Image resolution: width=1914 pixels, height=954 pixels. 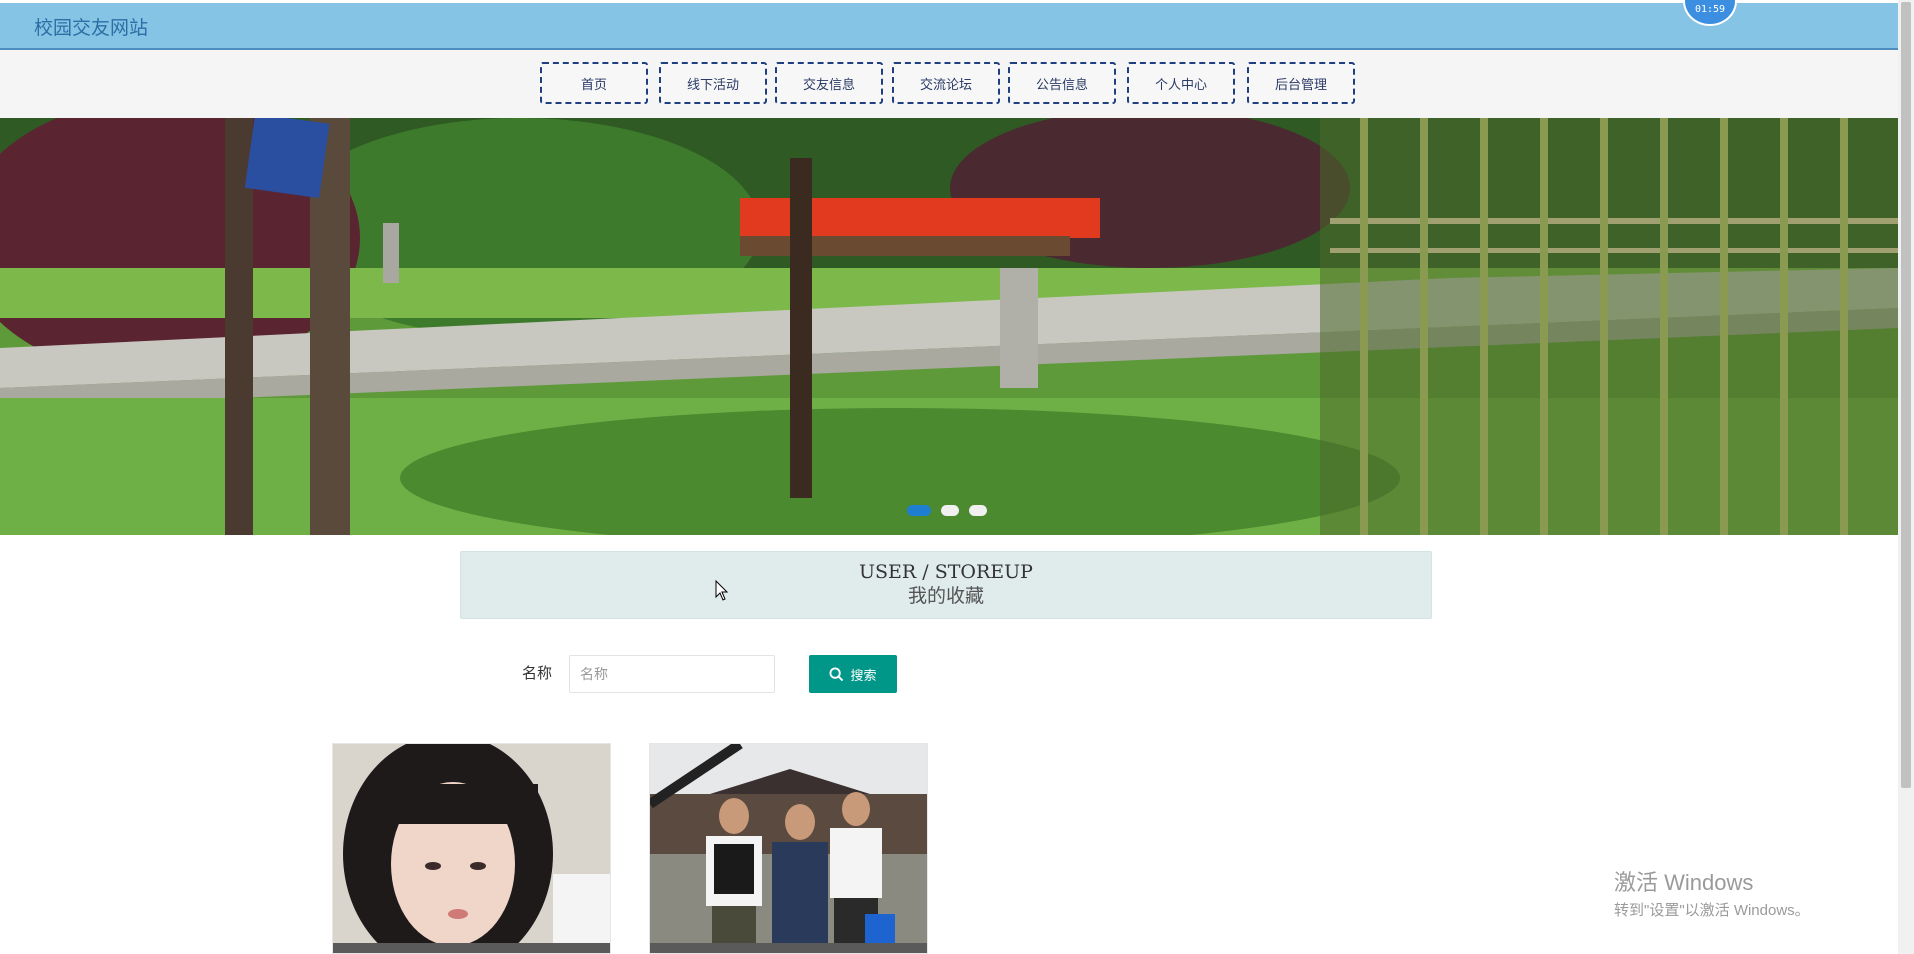 What do you see at coordinates (1062, 83) in the screenshot?
I see `nav-item-announcements: 公告信息` at bounding box center [1062, 83].